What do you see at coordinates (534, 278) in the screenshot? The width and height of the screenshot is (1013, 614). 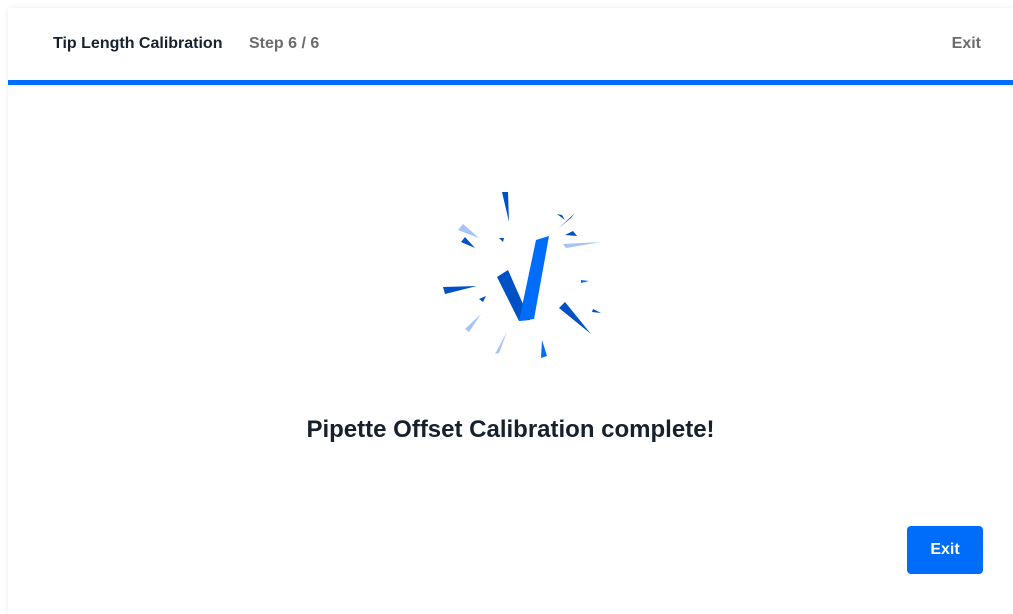 I see `checkmark-long-stroke` at bounding box center [534, 278].